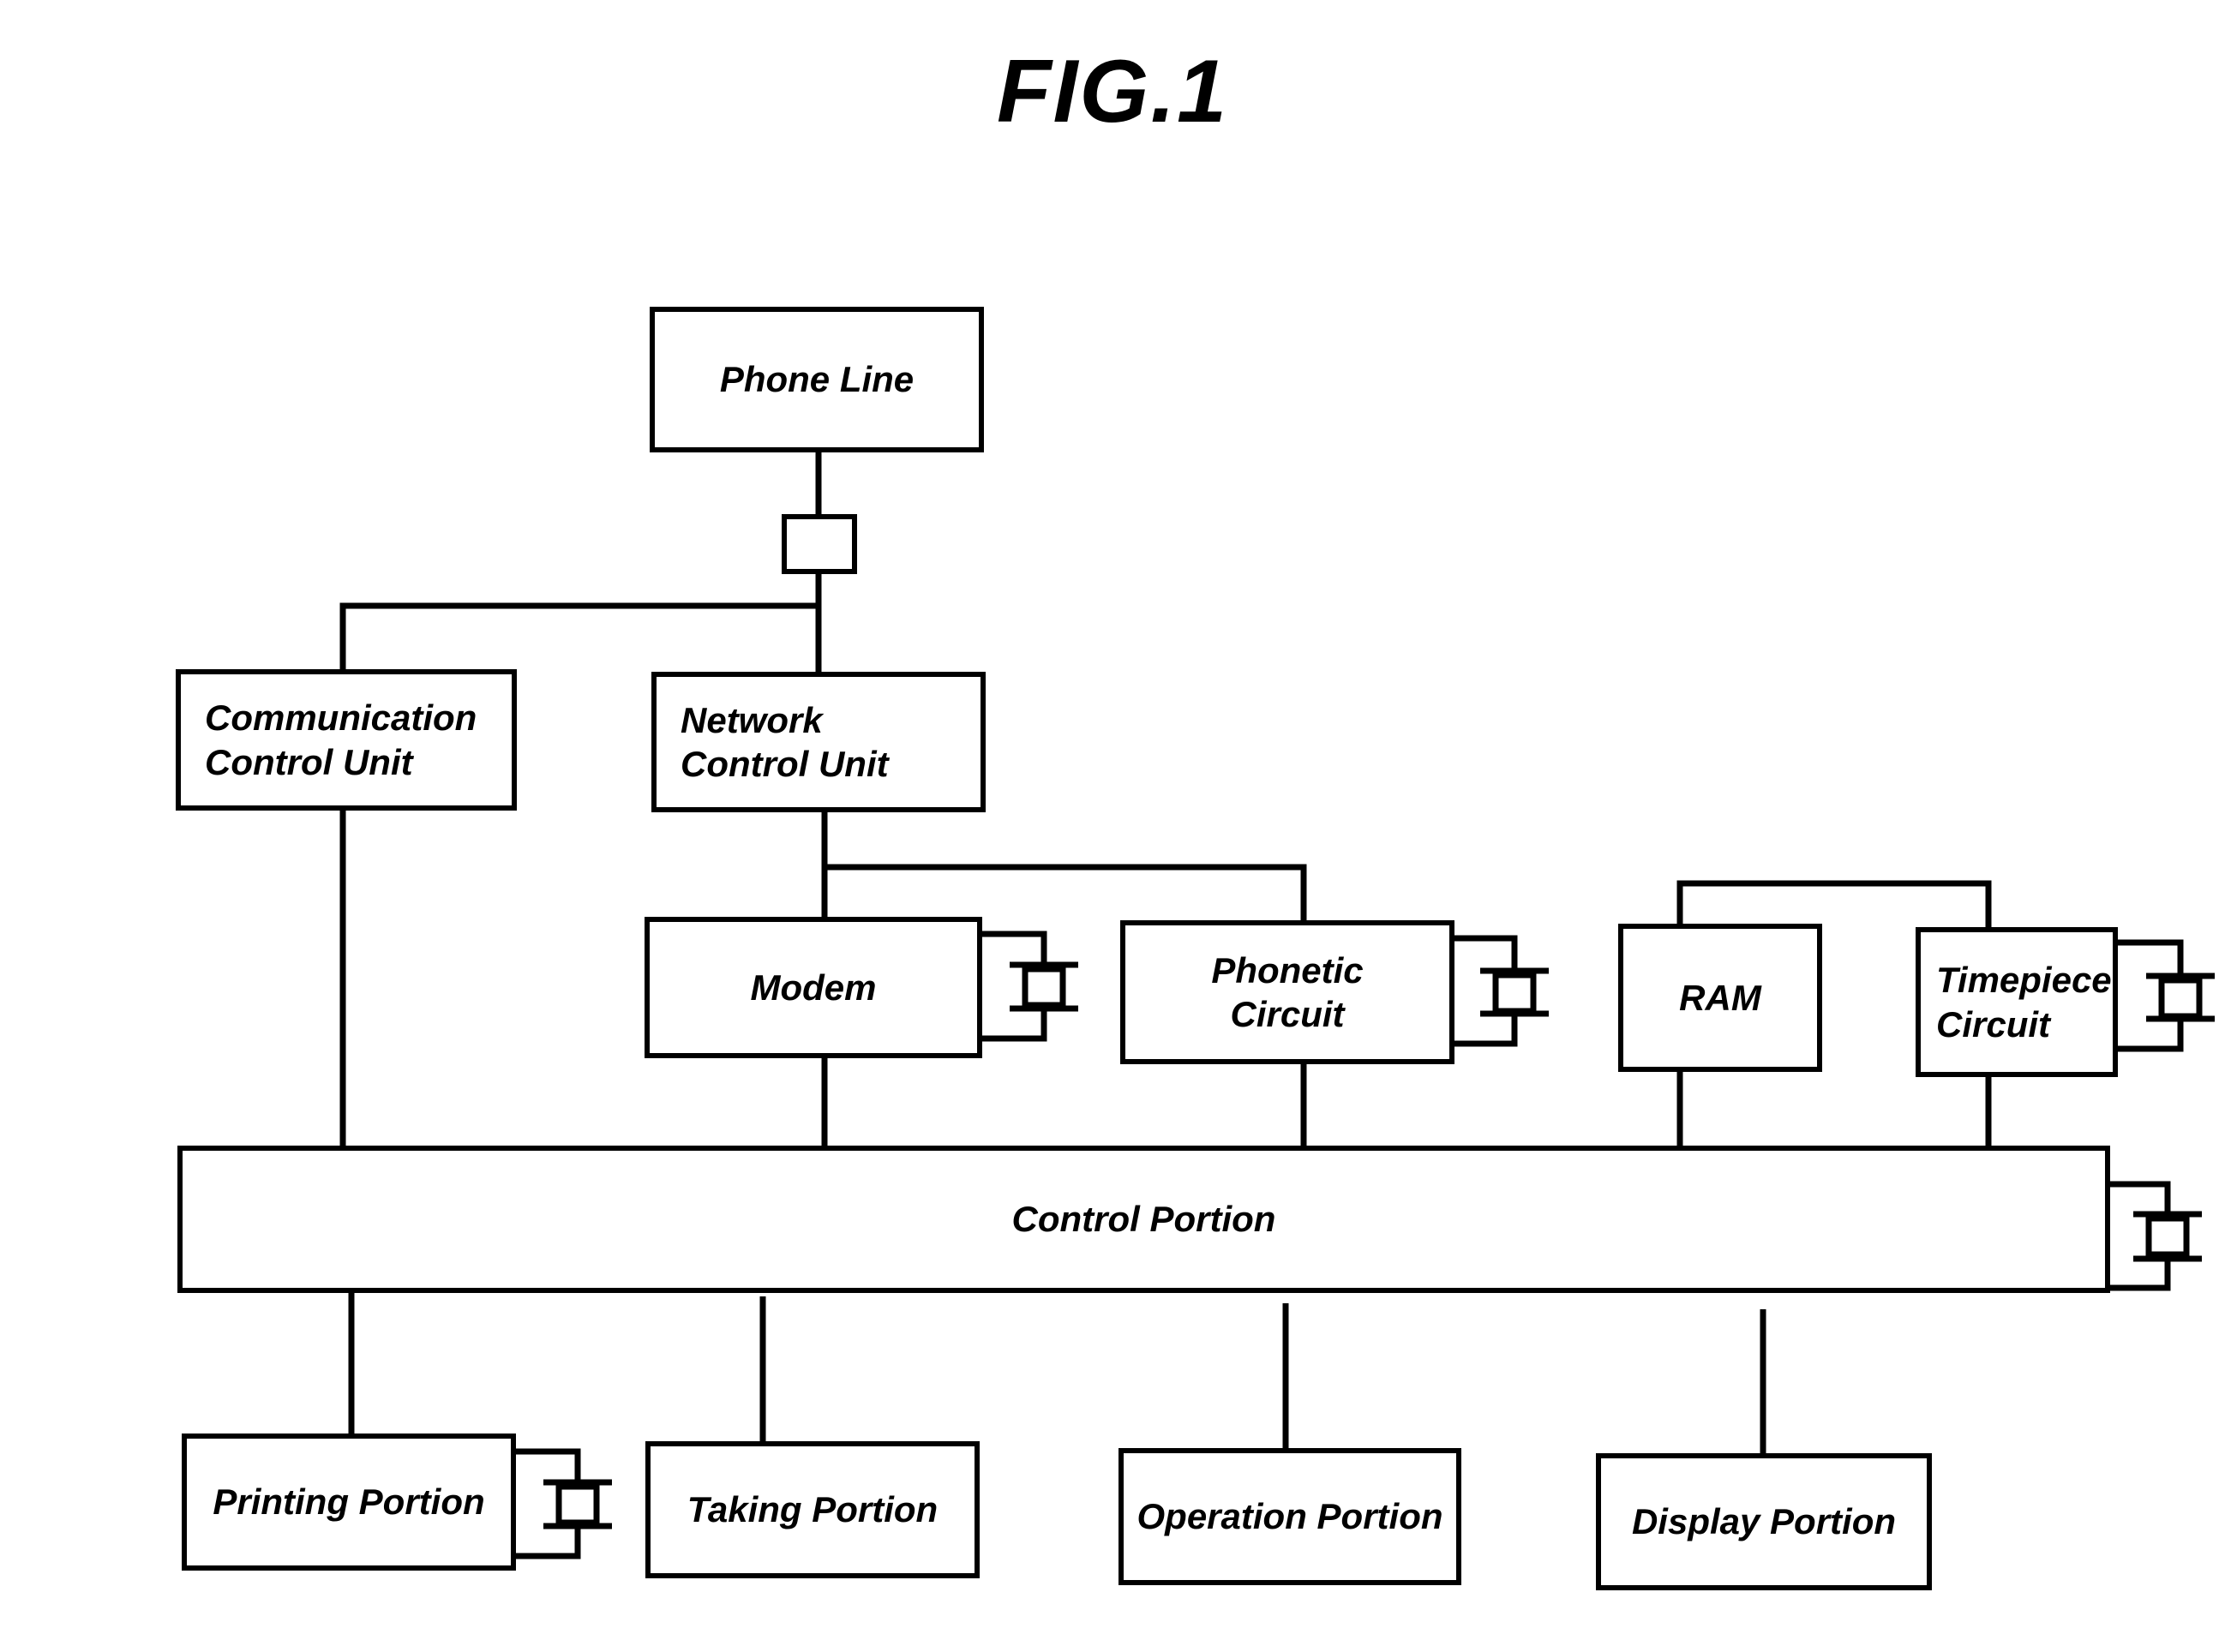 Image resolution: width=2225 pixels, height=1652 pixels. Describe the element at coordinates (563, 1503) in the screenshot. I see `side-terminal-printing` at that location.